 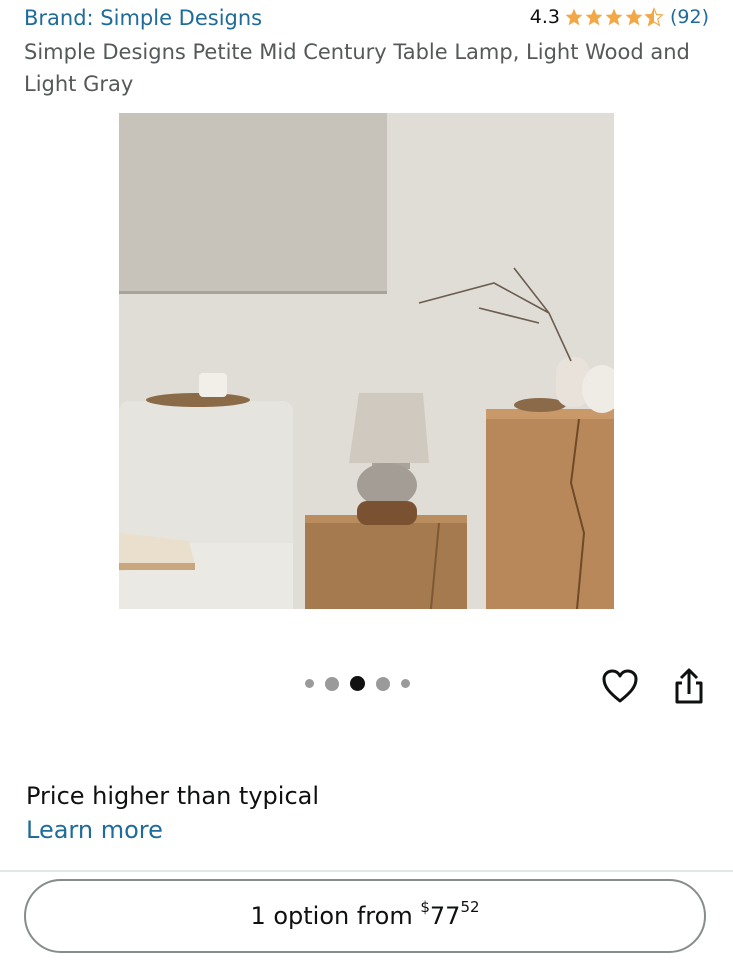 What do you see at coordinates (425, 907) in the screenshot?
I see `price-currency: $` at bounding box center [425, 907].